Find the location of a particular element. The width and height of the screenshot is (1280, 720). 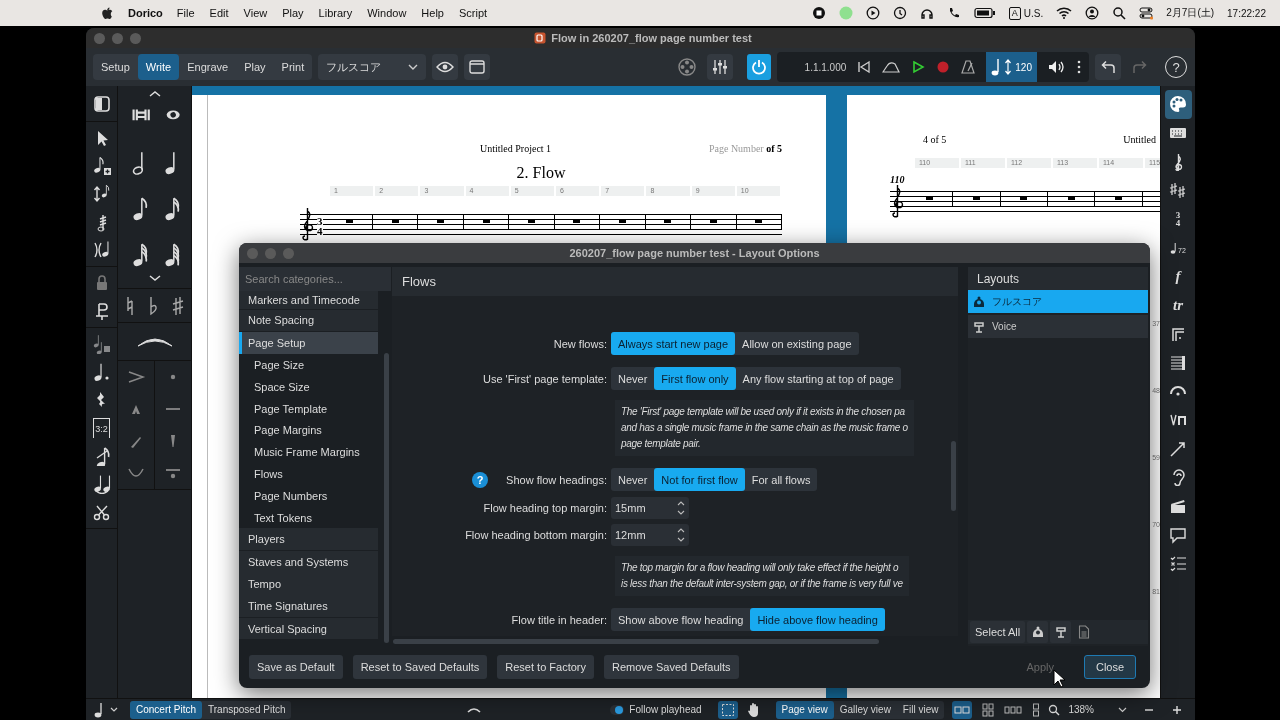

flat-icon is located at coordinates (153, 305).